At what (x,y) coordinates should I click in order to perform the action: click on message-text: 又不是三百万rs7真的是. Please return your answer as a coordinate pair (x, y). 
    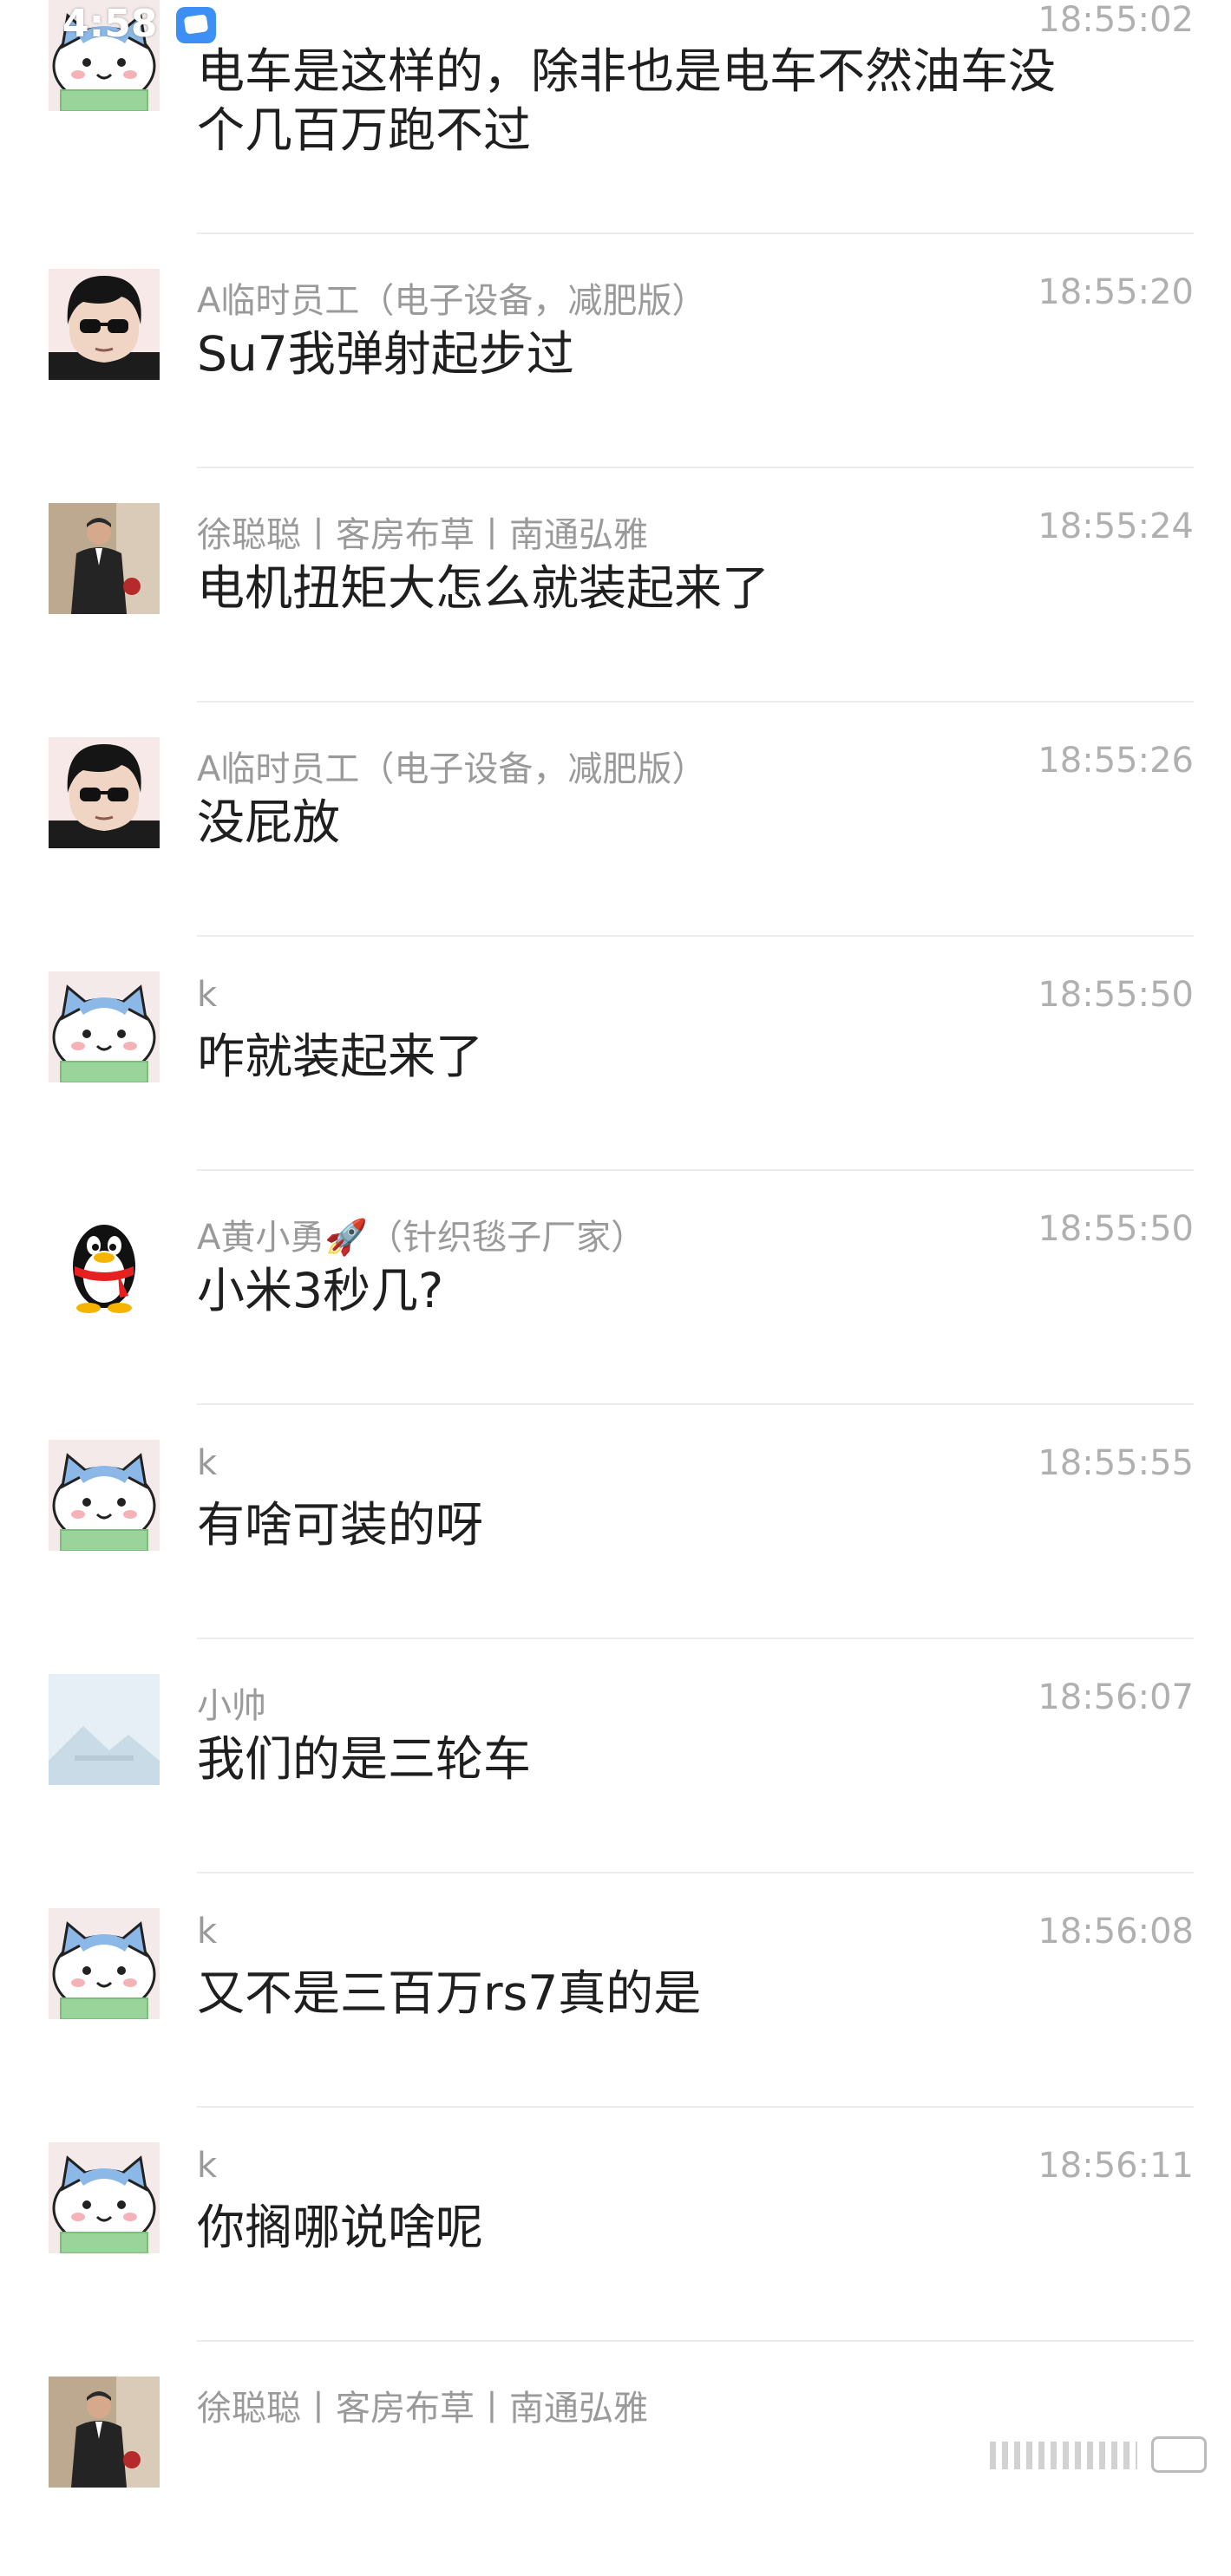
    Looking at the image, I should click on (449, 1993).